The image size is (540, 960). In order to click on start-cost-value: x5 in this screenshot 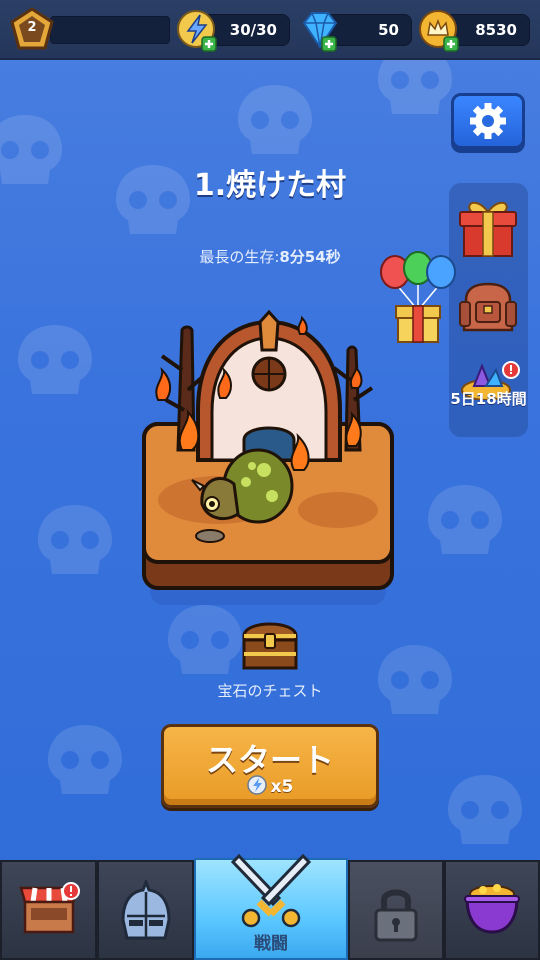, I will do `click(282, 787)`.